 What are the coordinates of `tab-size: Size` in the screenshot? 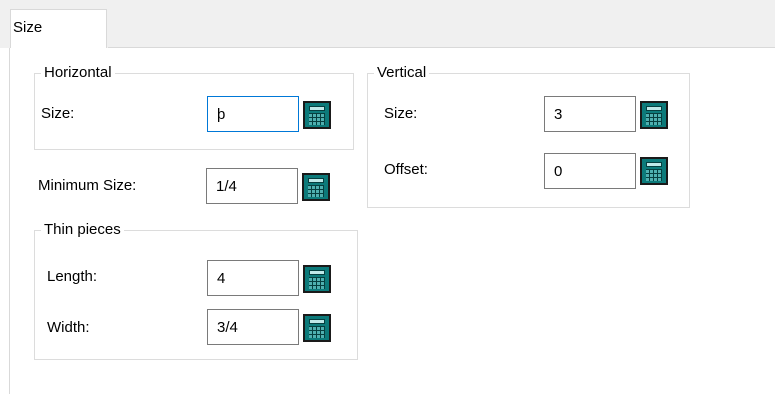 It's located at (58, 28).